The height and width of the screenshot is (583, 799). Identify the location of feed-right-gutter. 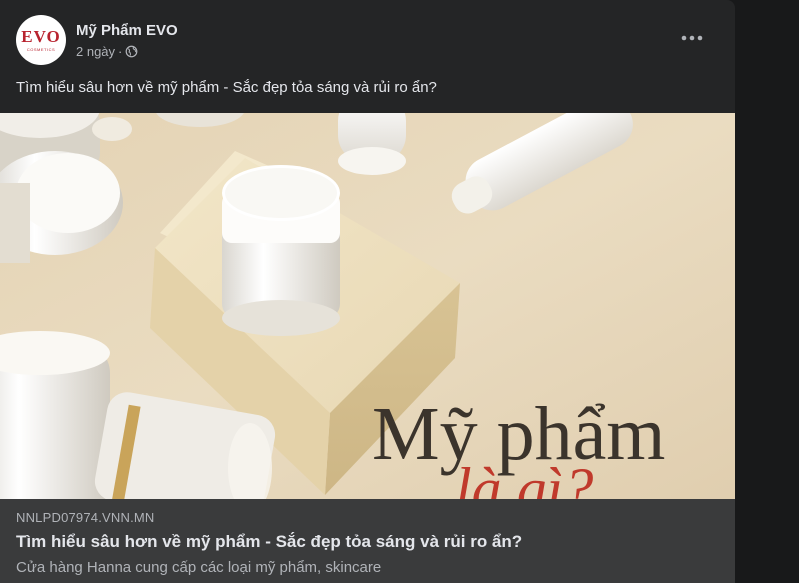
(767, 291).